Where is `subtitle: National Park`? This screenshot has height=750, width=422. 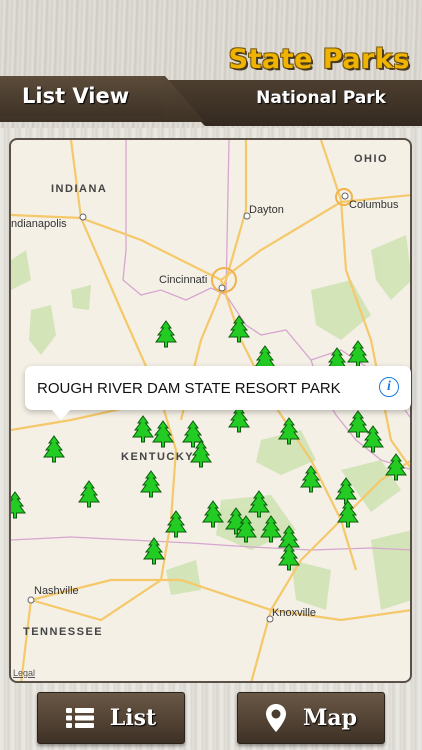 subtitle: National Park is located at coordinates (321, 98).